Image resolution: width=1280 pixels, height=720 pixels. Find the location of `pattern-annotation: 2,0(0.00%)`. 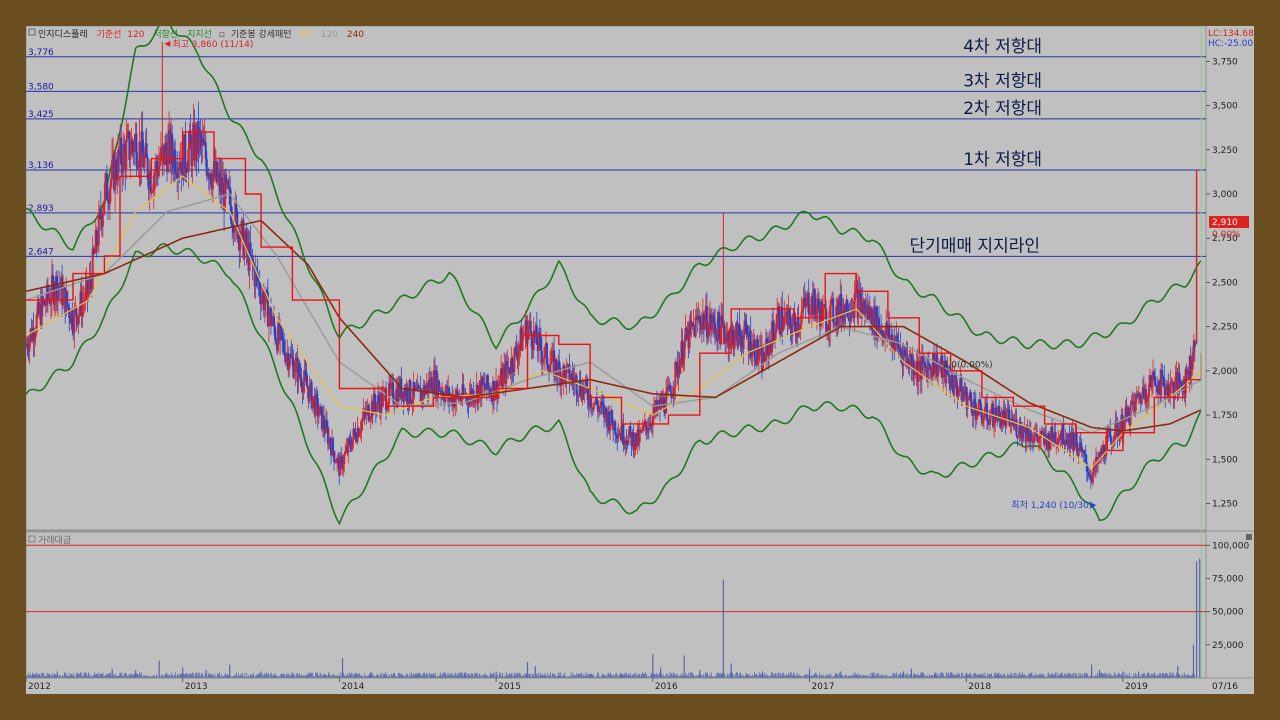

pattern-annotation: 2,0(0.00%) is located at coordinates (968, 365).